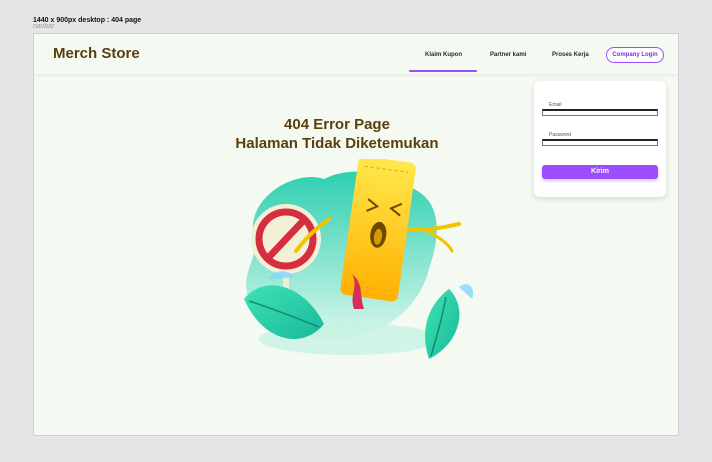 The width and height of the screenshot is (712, 462). What do you see at coordinates (600, 172) in the screenshot?
I see `kirim-button: Kirim` at bounding box center [600, 172].